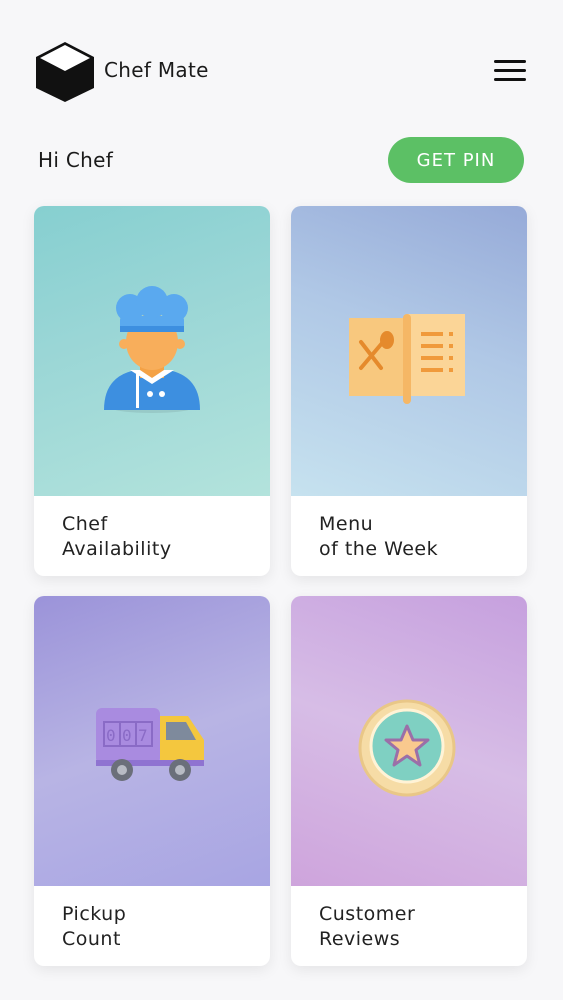  I want to click on card-label-line1: Pickup, so click(94, 914).